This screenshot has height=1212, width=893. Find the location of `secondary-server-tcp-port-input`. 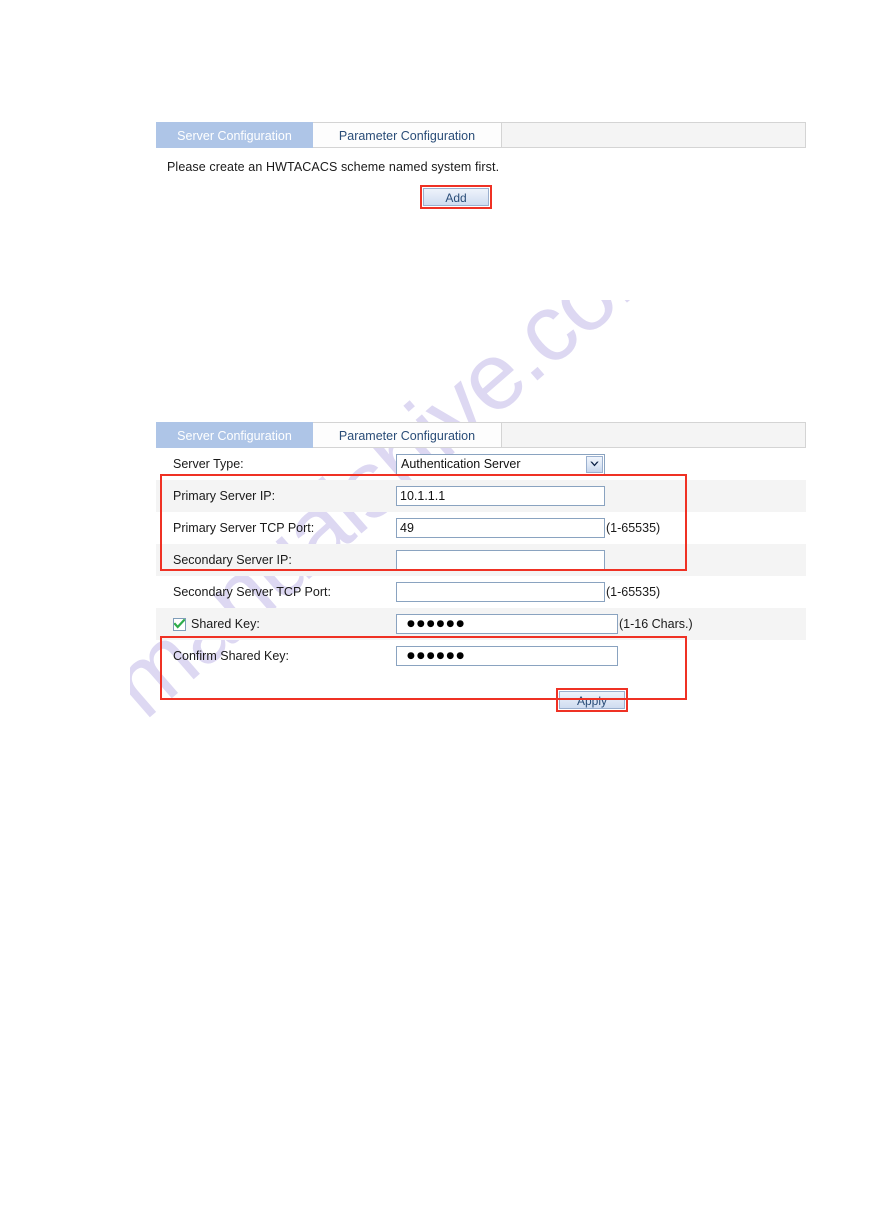

secondary-server-tcp-port-input is located at coordinates (500, 592).